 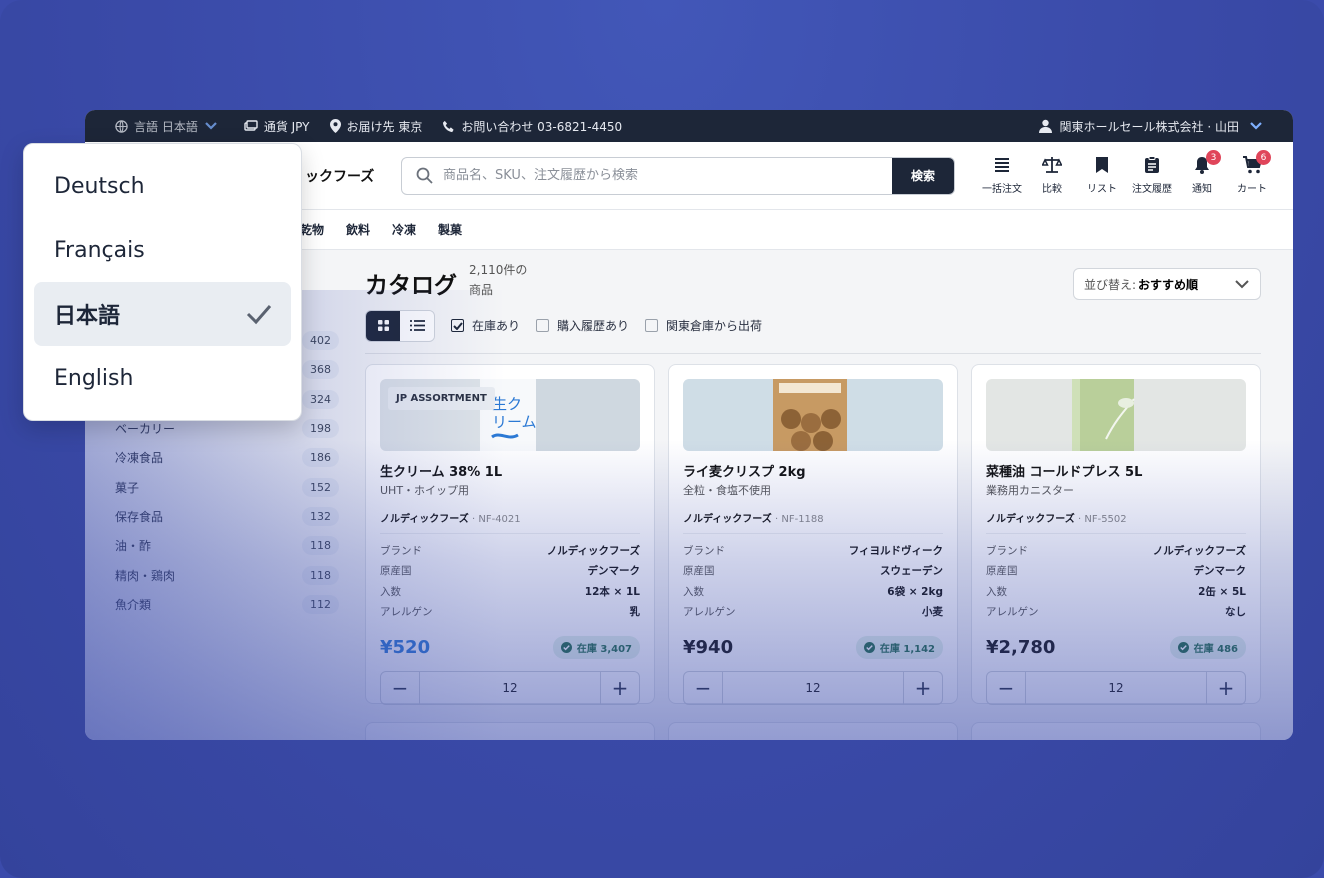 I want to click on language-selector: 言語 日本語, so click(x=169, y=126).